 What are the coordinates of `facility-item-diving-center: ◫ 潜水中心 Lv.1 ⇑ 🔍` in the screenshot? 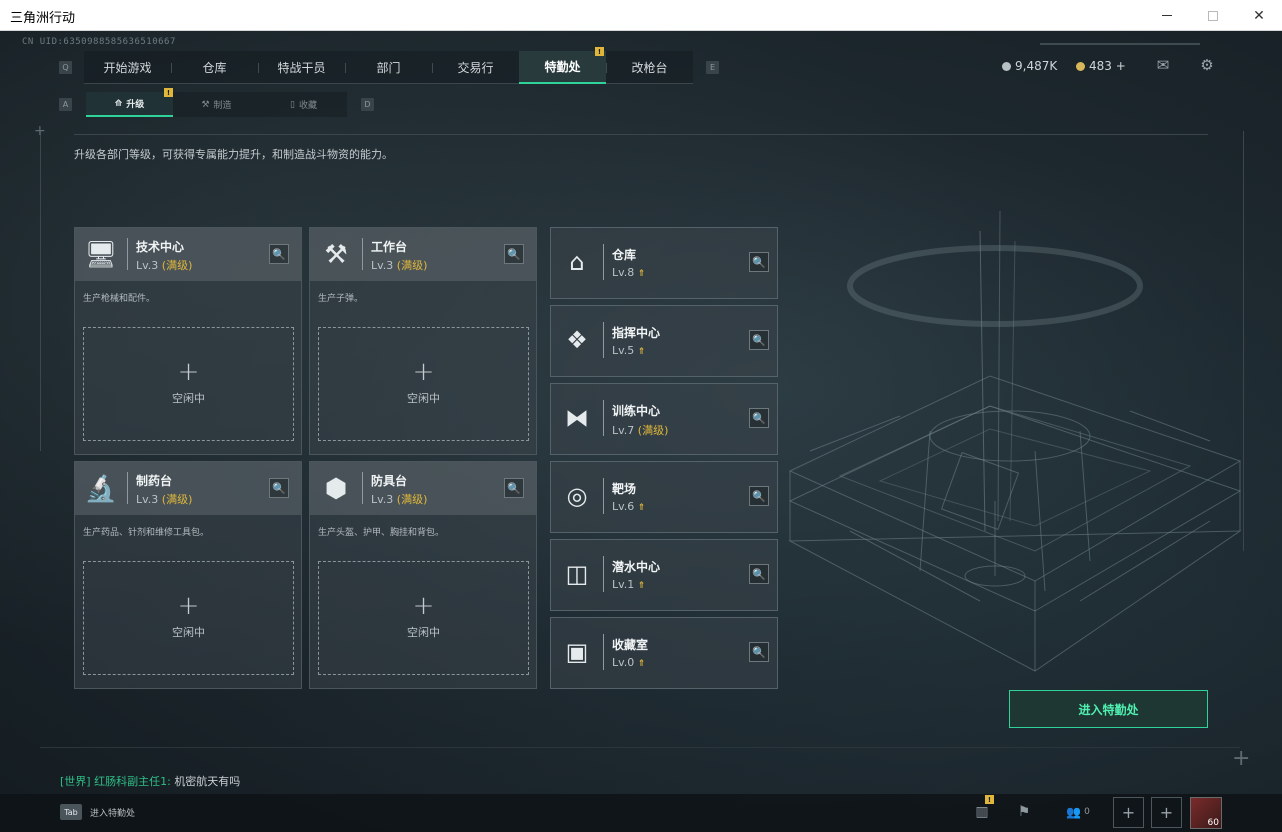 It's located at (664, 575).